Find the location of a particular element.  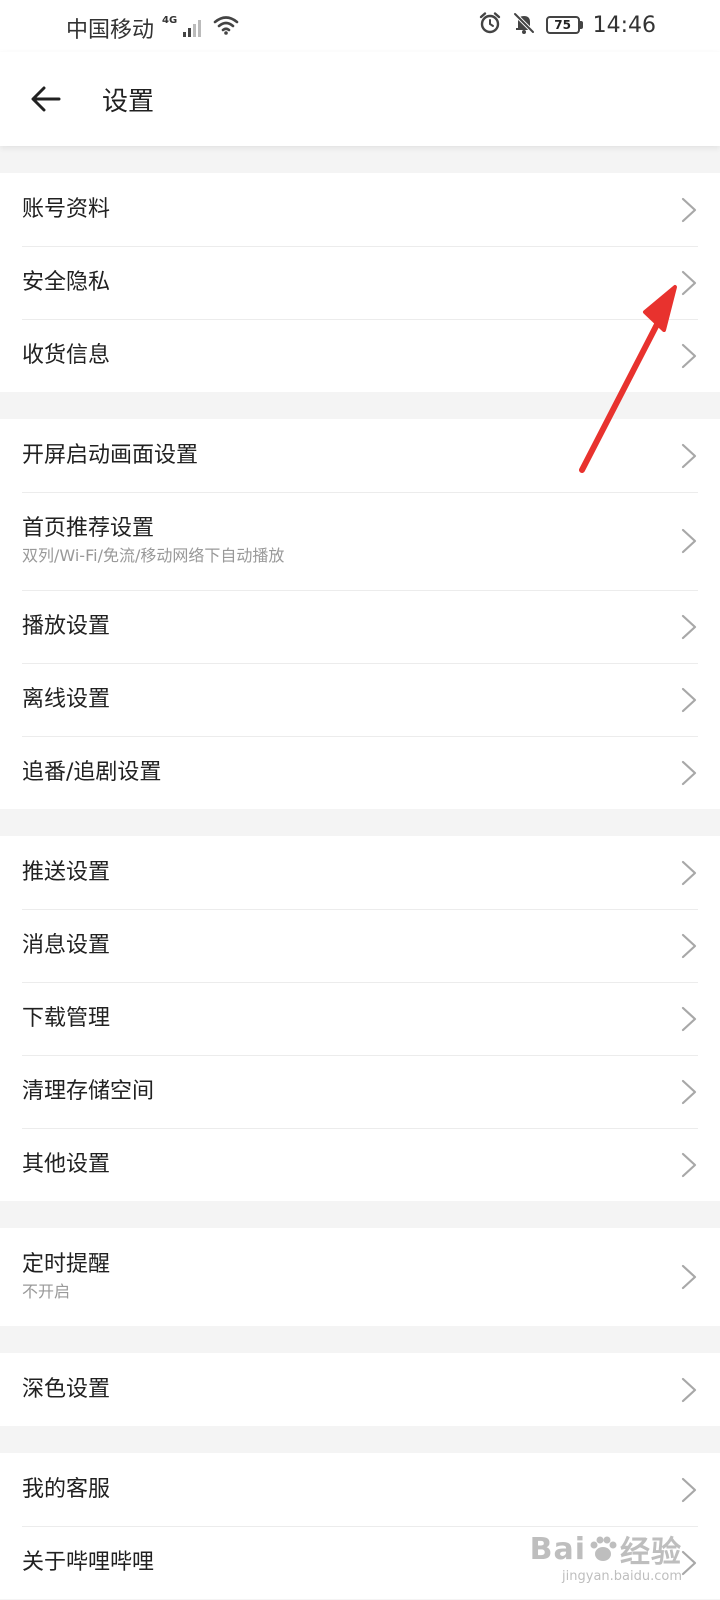

watermark: Bai 经验 jingyan.baidu.com is located at coordinates (606, 1556).